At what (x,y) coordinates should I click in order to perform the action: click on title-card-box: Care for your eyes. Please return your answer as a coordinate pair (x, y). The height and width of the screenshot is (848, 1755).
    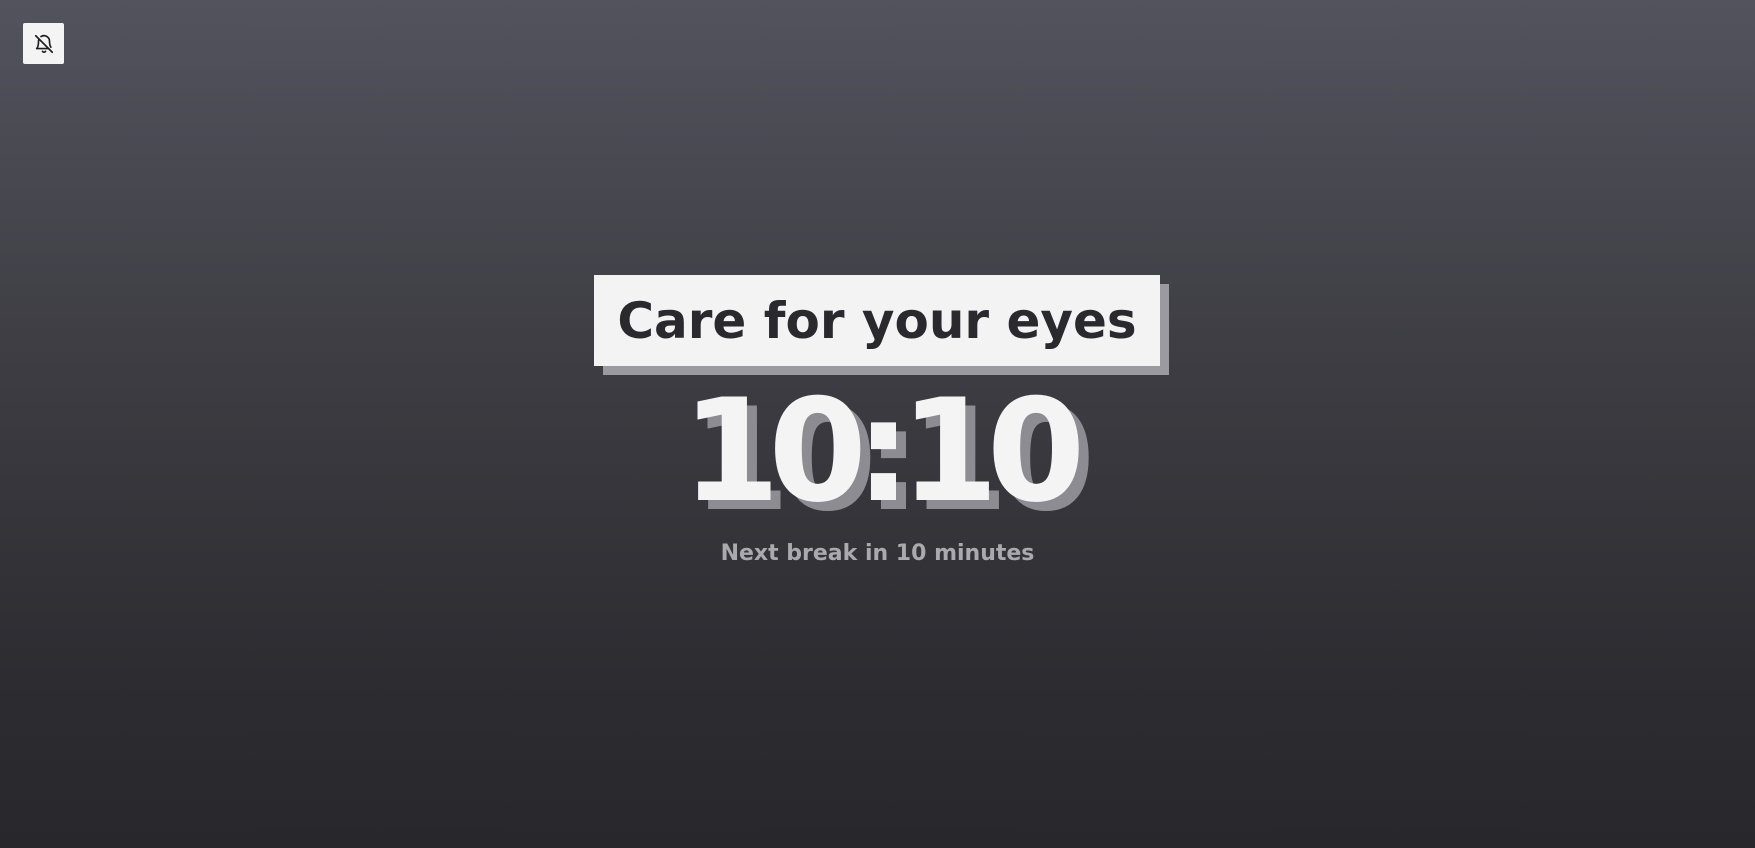
    Looking at the image, I should click on (877, 320).